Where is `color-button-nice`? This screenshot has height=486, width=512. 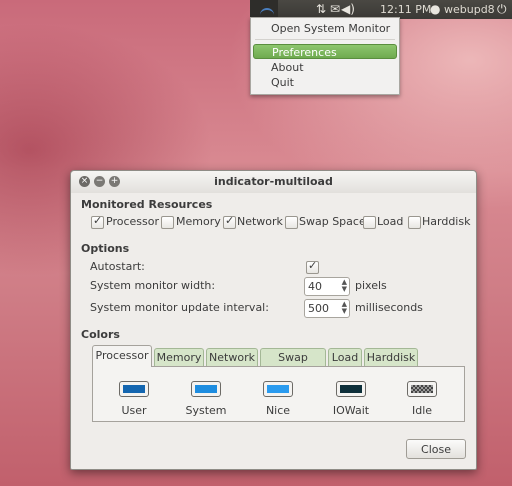
color-button-nice is located at coordinates (278, 389).